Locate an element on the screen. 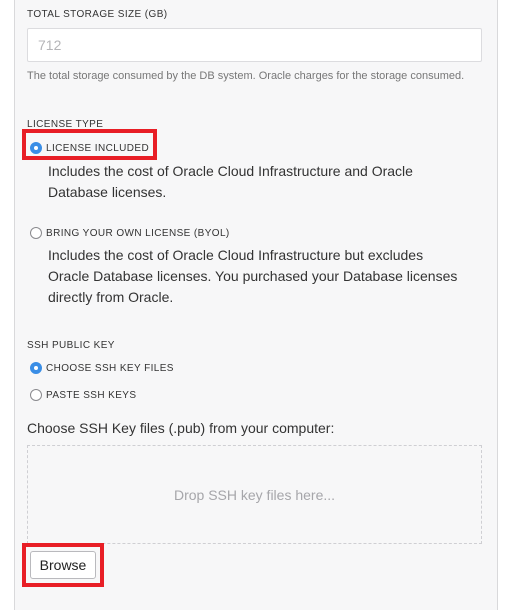 This screenshot has height=610, width=505. paste-ssh-keys-label: PASTE SSH KEYS is located at coordinates (91, 395).